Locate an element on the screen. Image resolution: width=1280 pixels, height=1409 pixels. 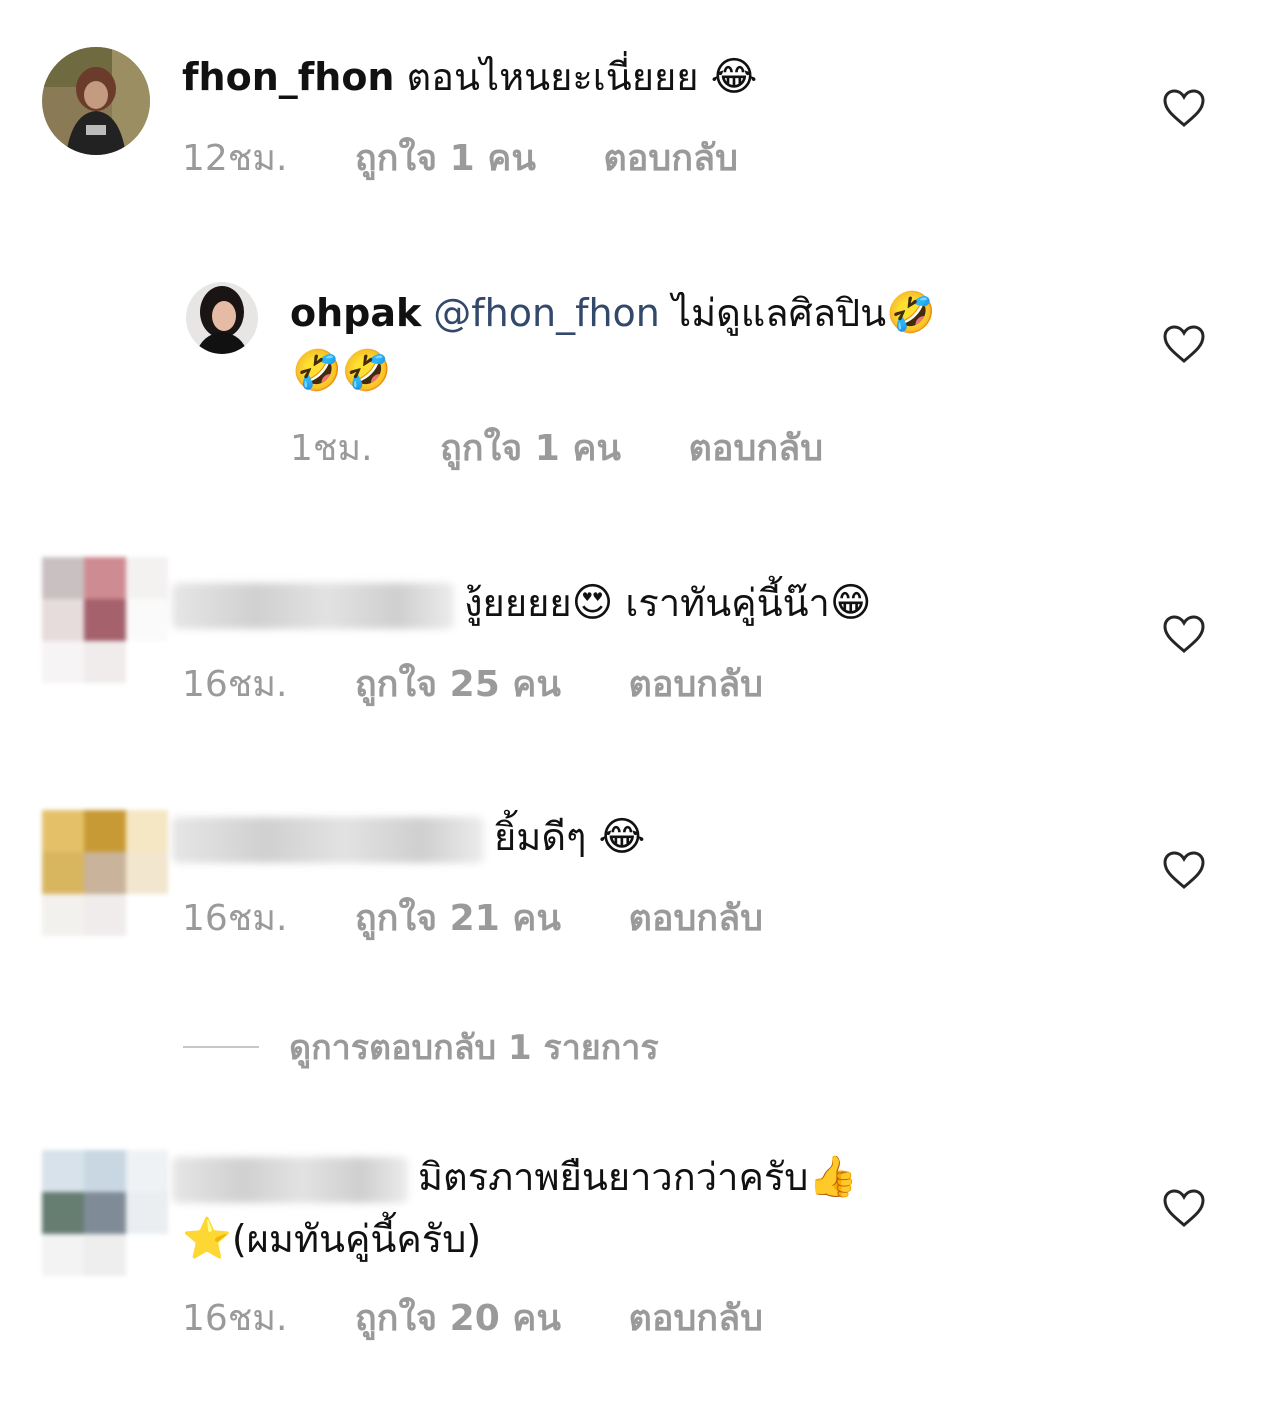
grinning-emoji: 😁 is located at coordinates (850, 603).